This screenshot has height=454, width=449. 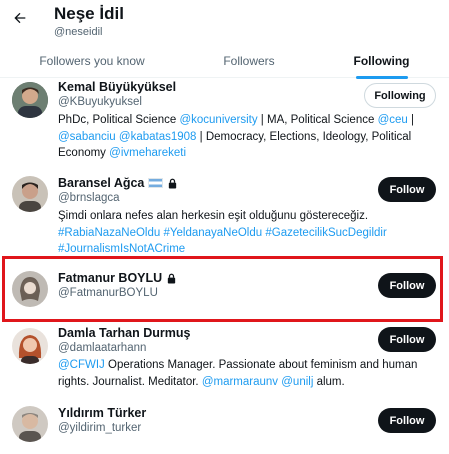 I want to click on follow-tabs: Followers you know Followers Following, so click(x=224, y=61).